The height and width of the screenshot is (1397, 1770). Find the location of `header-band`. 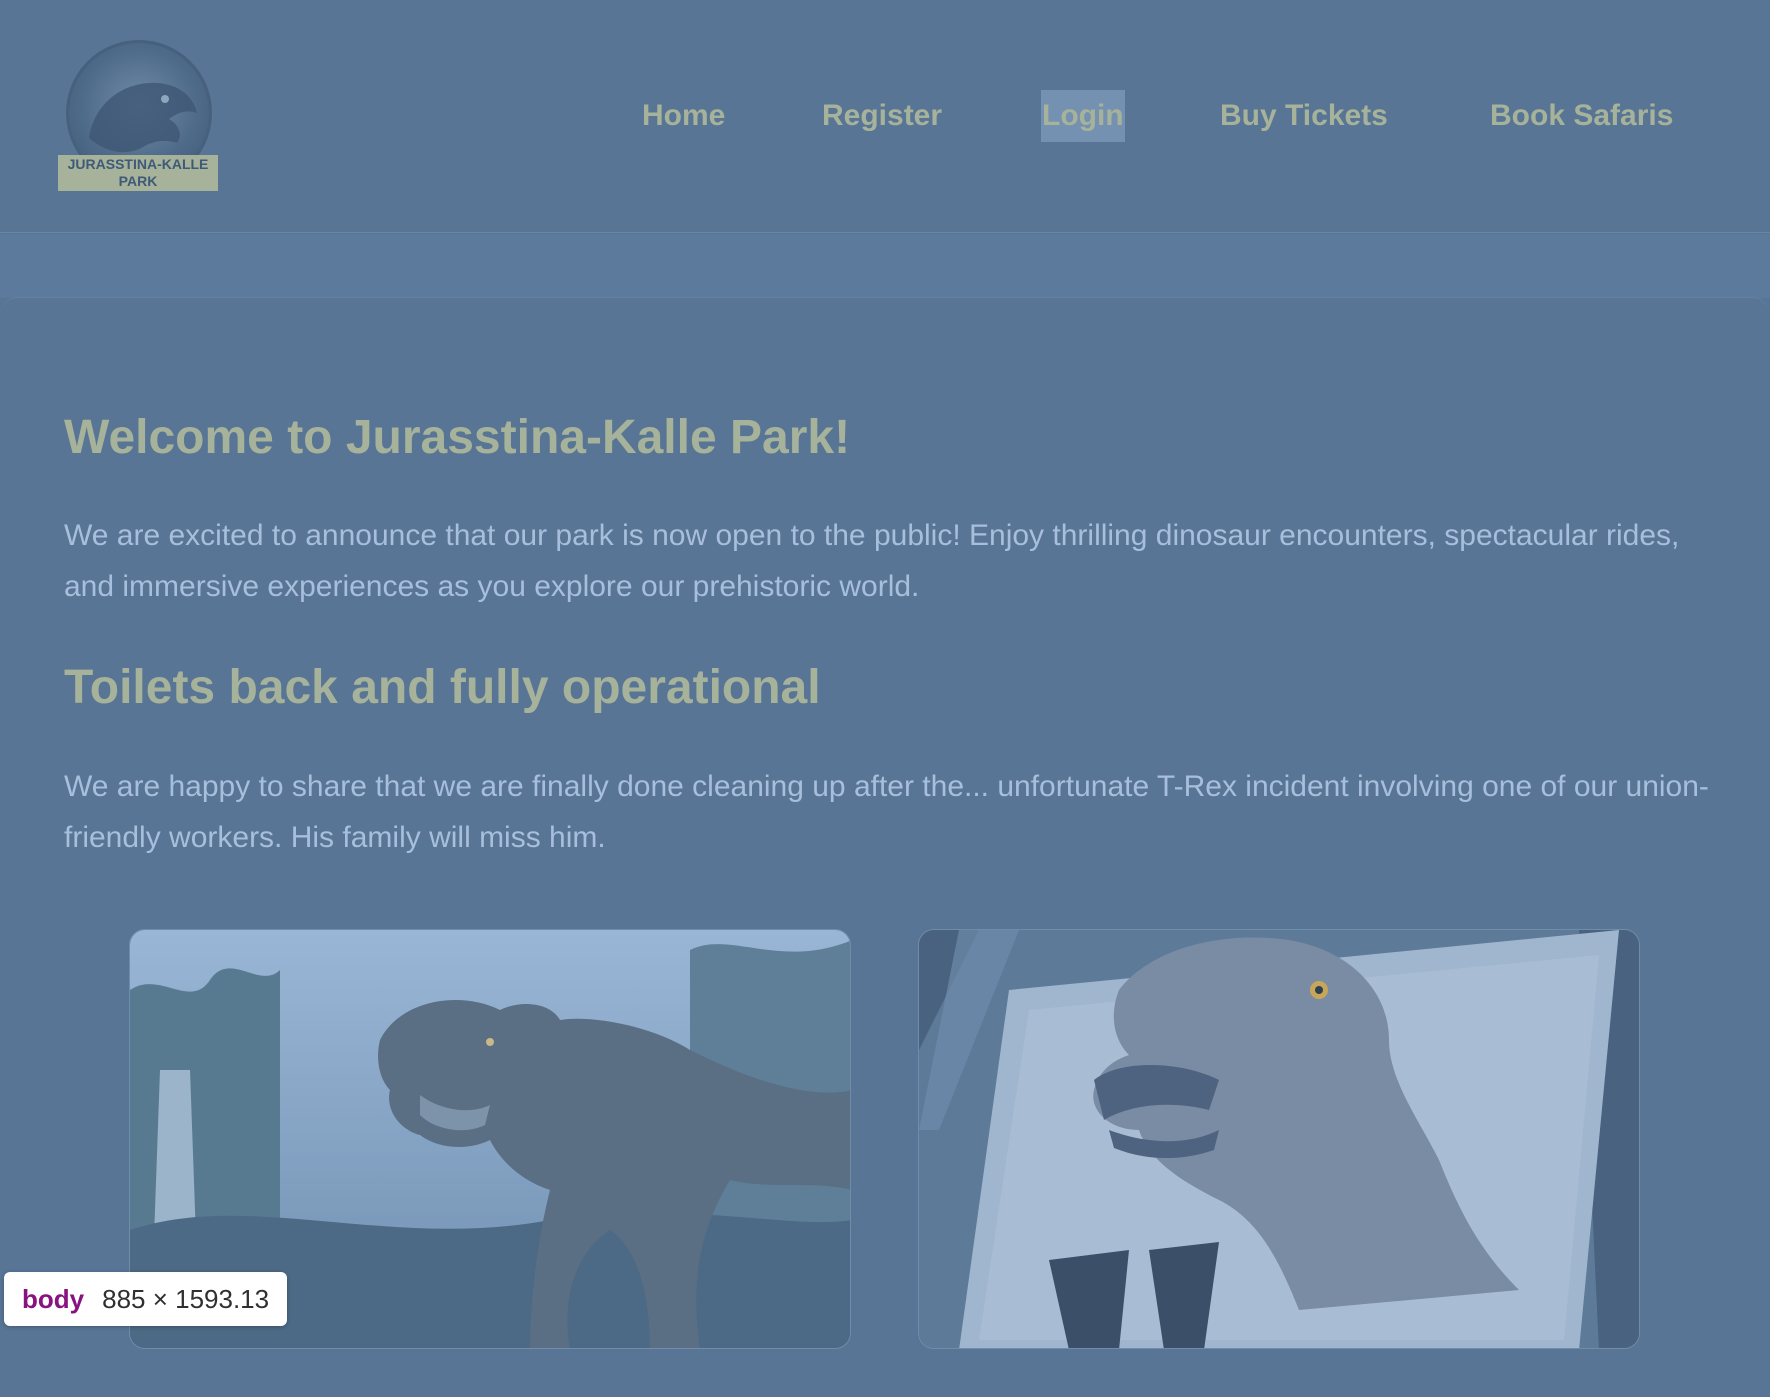

header-band is located at coordinates (885, 266).